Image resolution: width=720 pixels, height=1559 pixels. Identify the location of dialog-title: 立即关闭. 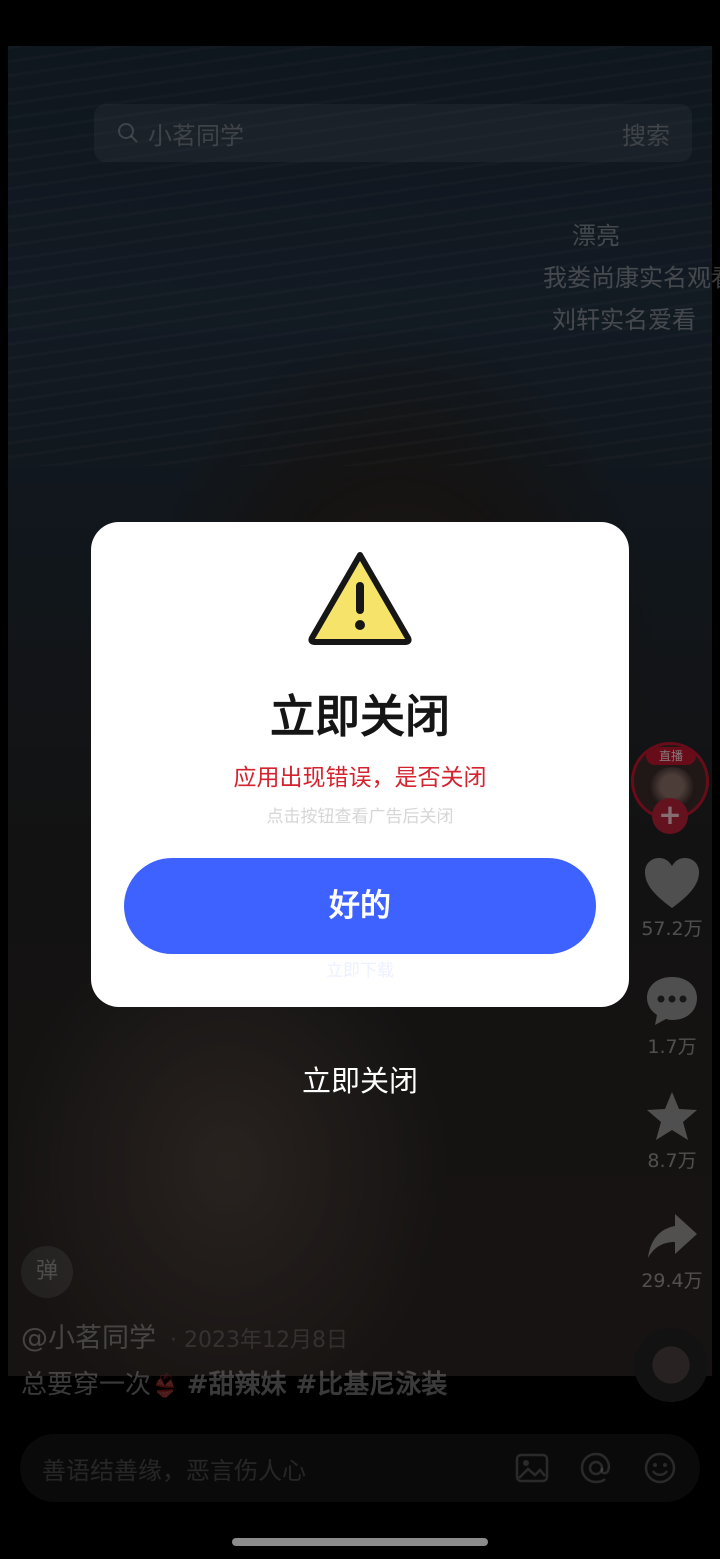
(359, 716).